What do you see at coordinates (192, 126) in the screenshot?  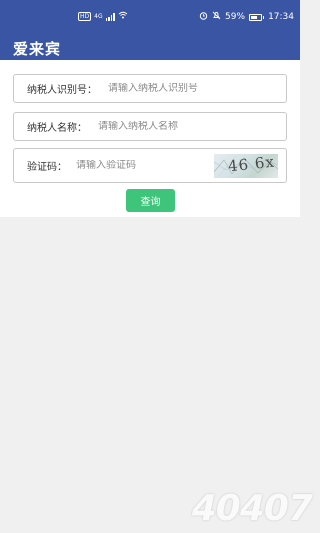 I see `taxpayer-name-input` at bounding box center [192, 126].